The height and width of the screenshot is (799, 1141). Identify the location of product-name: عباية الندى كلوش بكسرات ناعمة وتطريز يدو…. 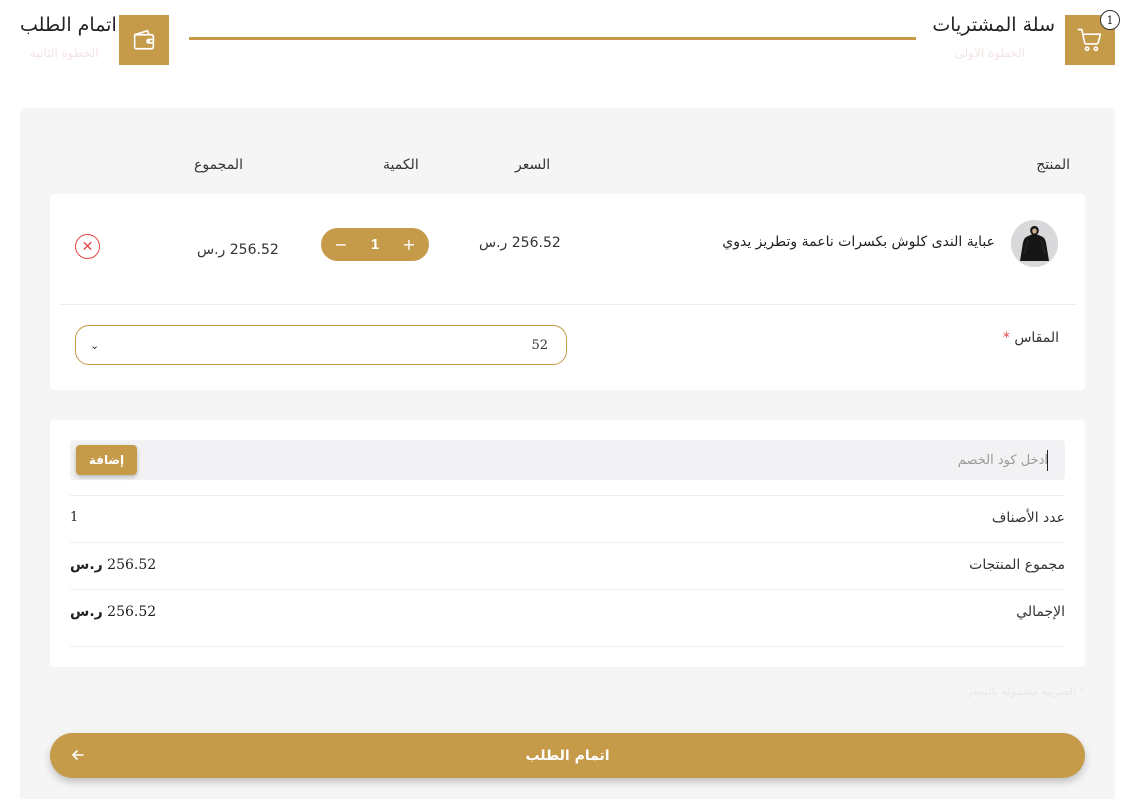
(858, 242).